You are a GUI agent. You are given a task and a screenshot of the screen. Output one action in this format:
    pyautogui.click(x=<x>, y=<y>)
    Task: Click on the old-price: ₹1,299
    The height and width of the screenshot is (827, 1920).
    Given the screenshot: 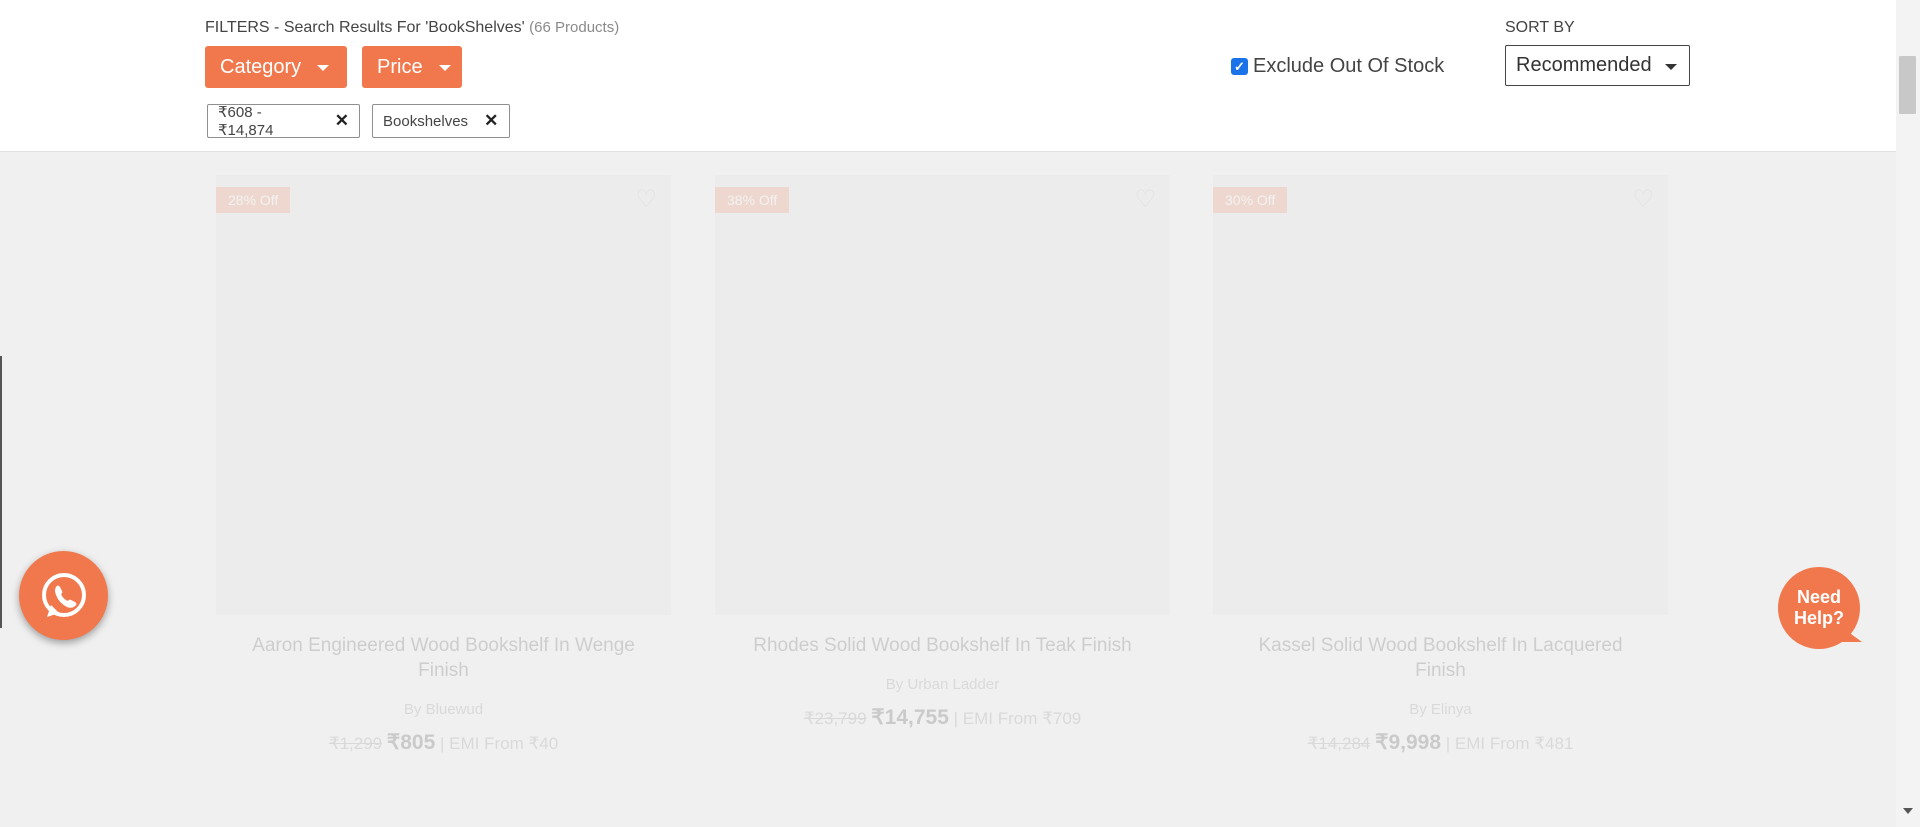 What is the action you would take?
    pyautogui.click(x=355, y=743)
    